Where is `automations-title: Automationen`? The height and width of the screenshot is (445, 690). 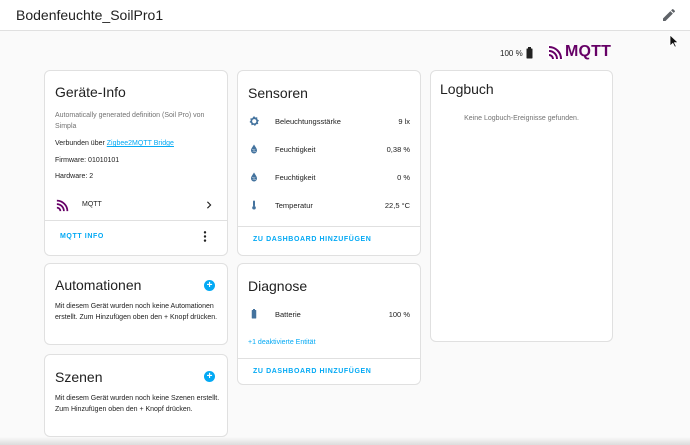
automations-title: Automationen is located at coordinates (98, 285).